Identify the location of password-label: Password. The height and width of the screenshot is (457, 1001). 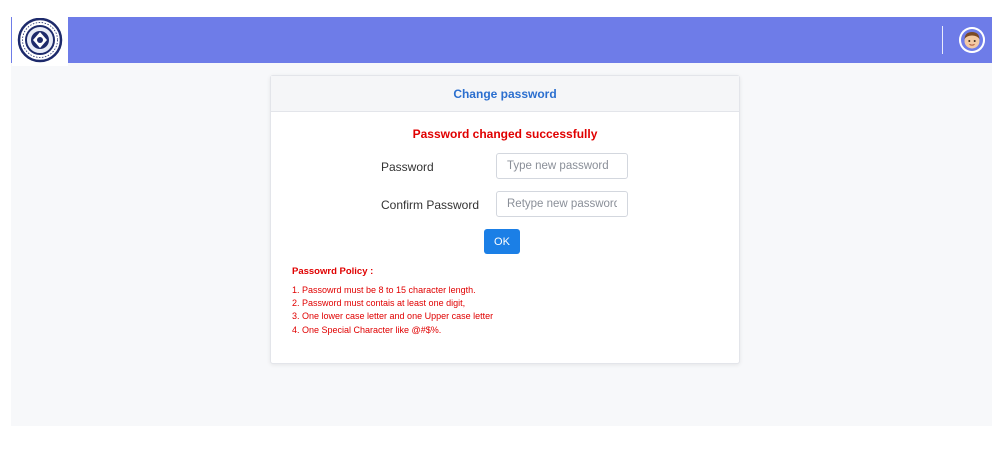
(407, 167).